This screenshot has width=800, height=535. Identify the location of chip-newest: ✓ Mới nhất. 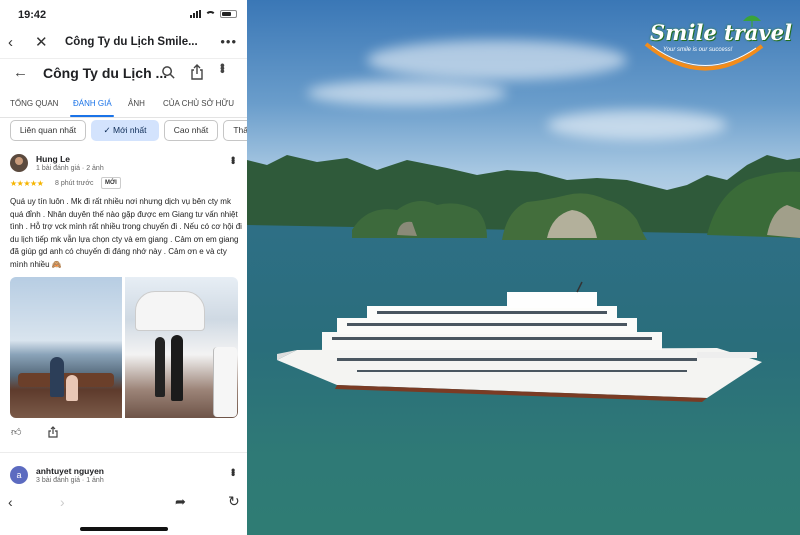
(125, 130).